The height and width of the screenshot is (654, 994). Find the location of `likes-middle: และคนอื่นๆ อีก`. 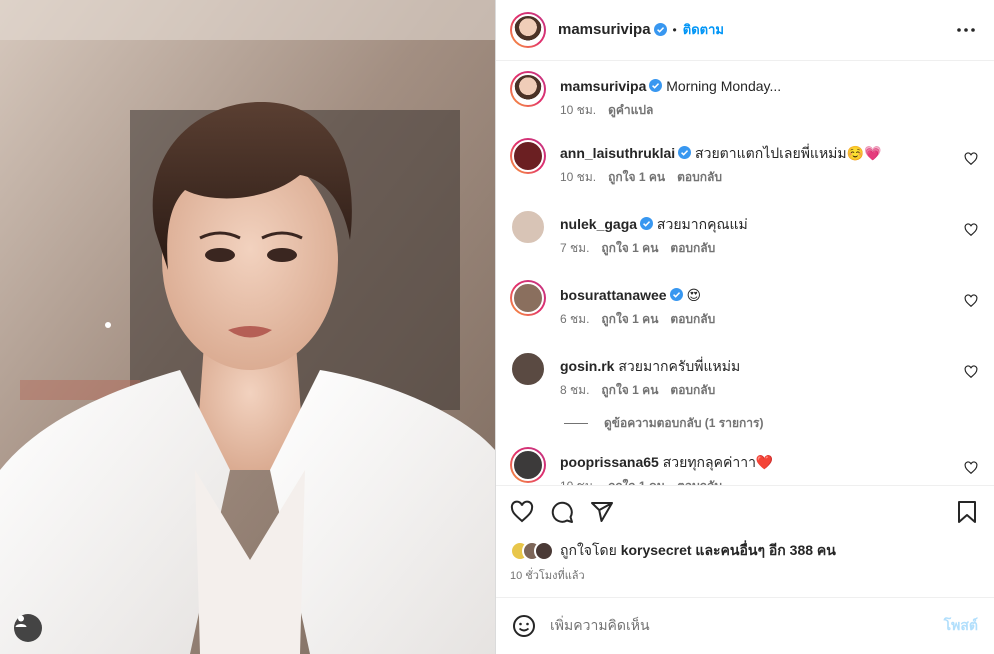

likes-middle: และคนอื่นๆ อีก is located at coordinates (740, 550).